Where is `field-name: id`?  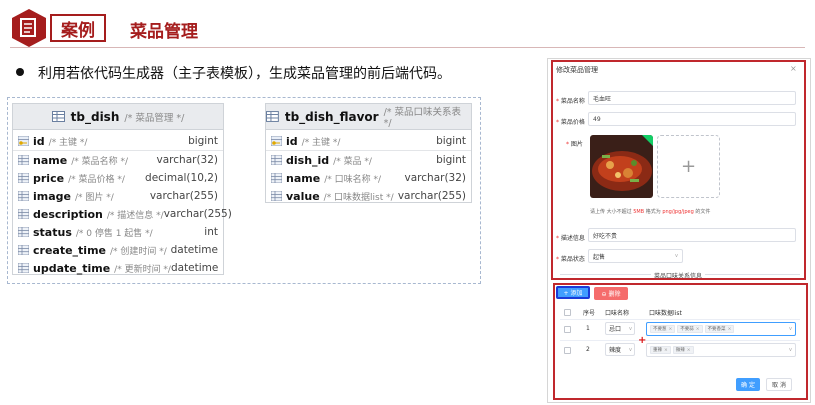
field-name: id is located at coordinates (39, 141).